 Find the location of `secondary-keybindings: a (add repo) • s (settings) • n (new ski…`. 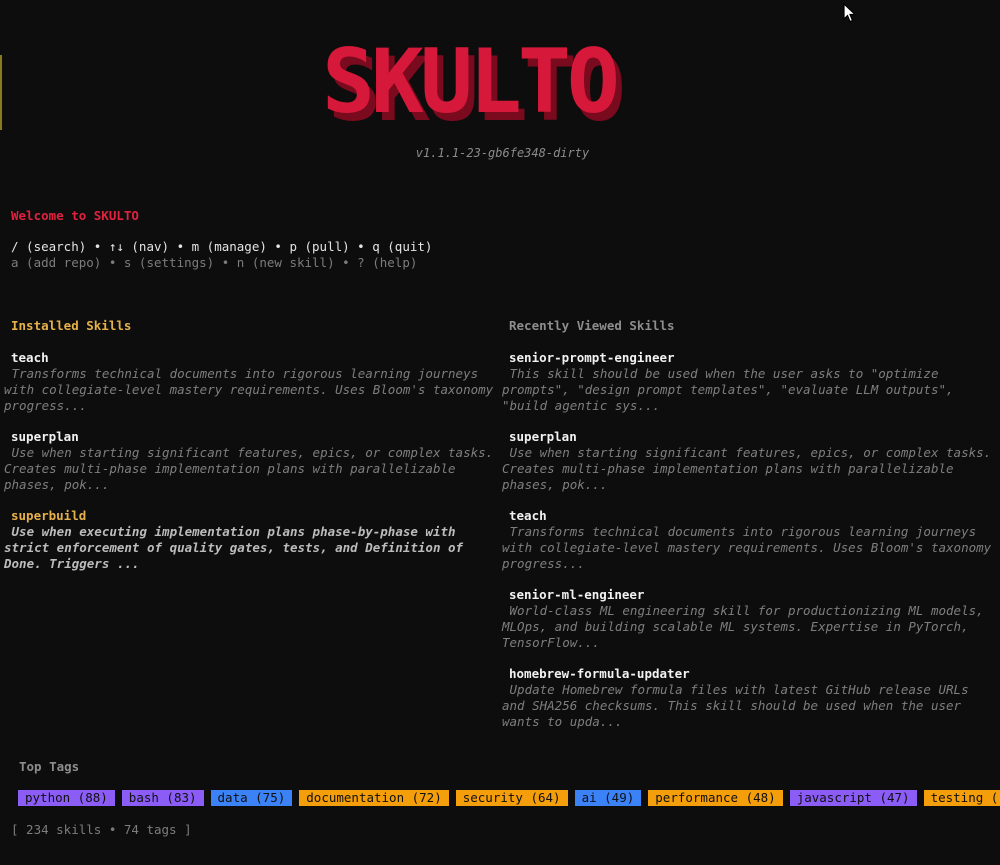

secondary-keybindings: a (add repo) • s (settings) • n (new ski… is located at coordinates (214, 262).